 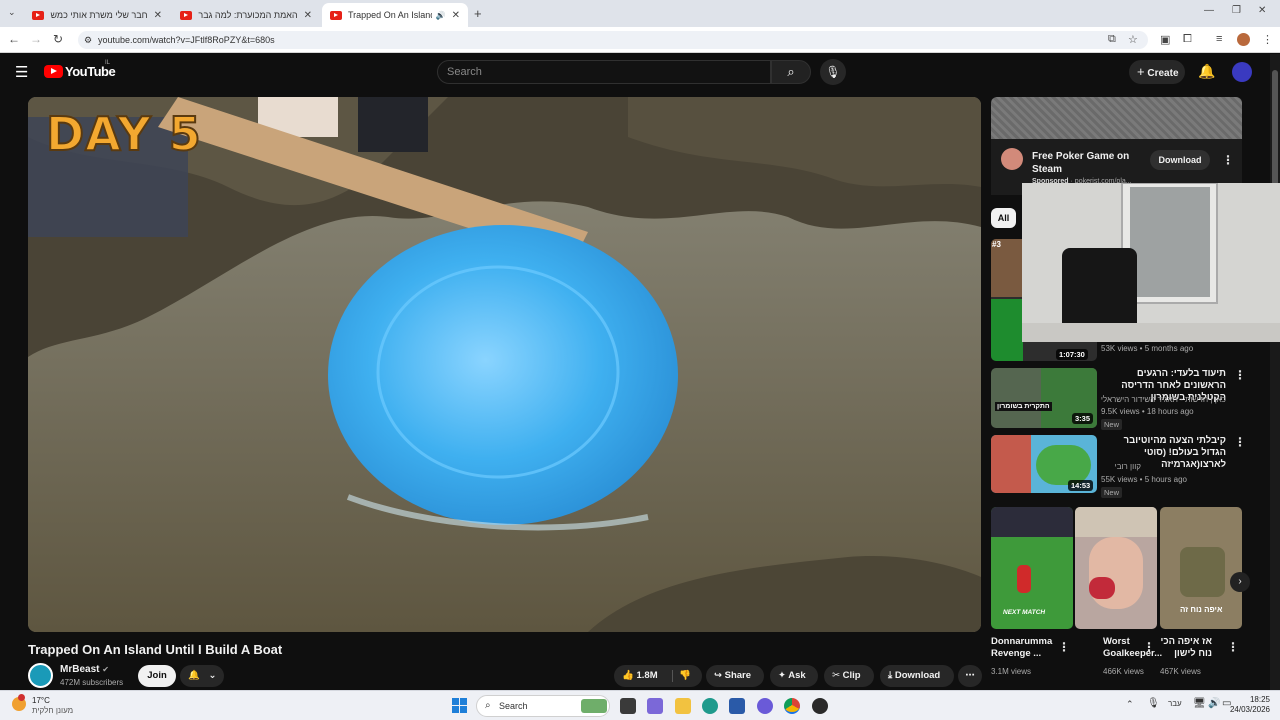 I want to click on profile-avatar-icon, so click(x=1243, y=39).